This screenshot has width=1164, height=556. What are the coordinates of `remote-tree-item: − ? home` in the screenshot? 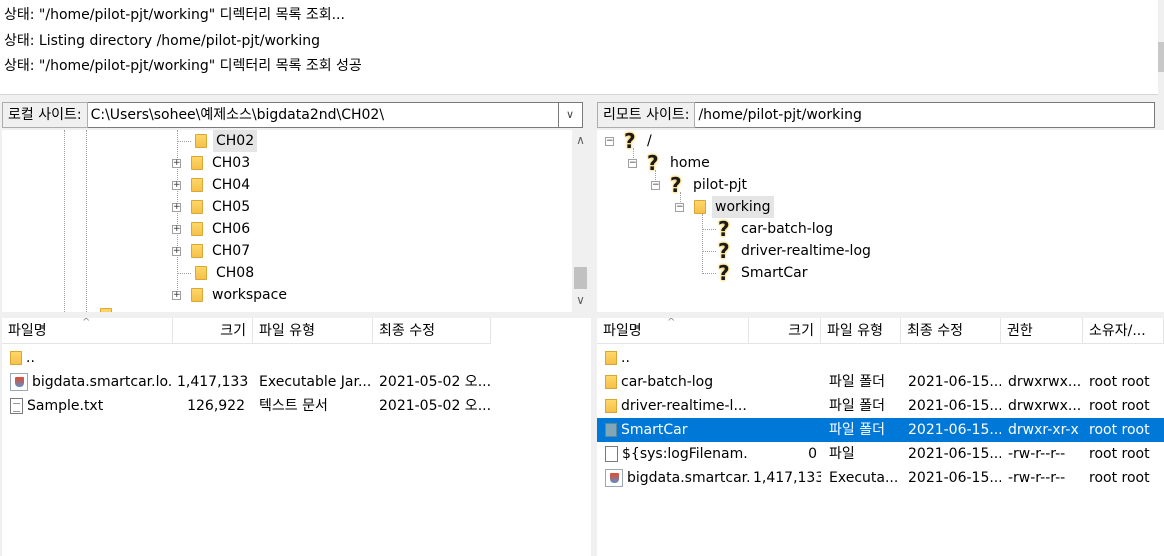 It's located at (669, 163).